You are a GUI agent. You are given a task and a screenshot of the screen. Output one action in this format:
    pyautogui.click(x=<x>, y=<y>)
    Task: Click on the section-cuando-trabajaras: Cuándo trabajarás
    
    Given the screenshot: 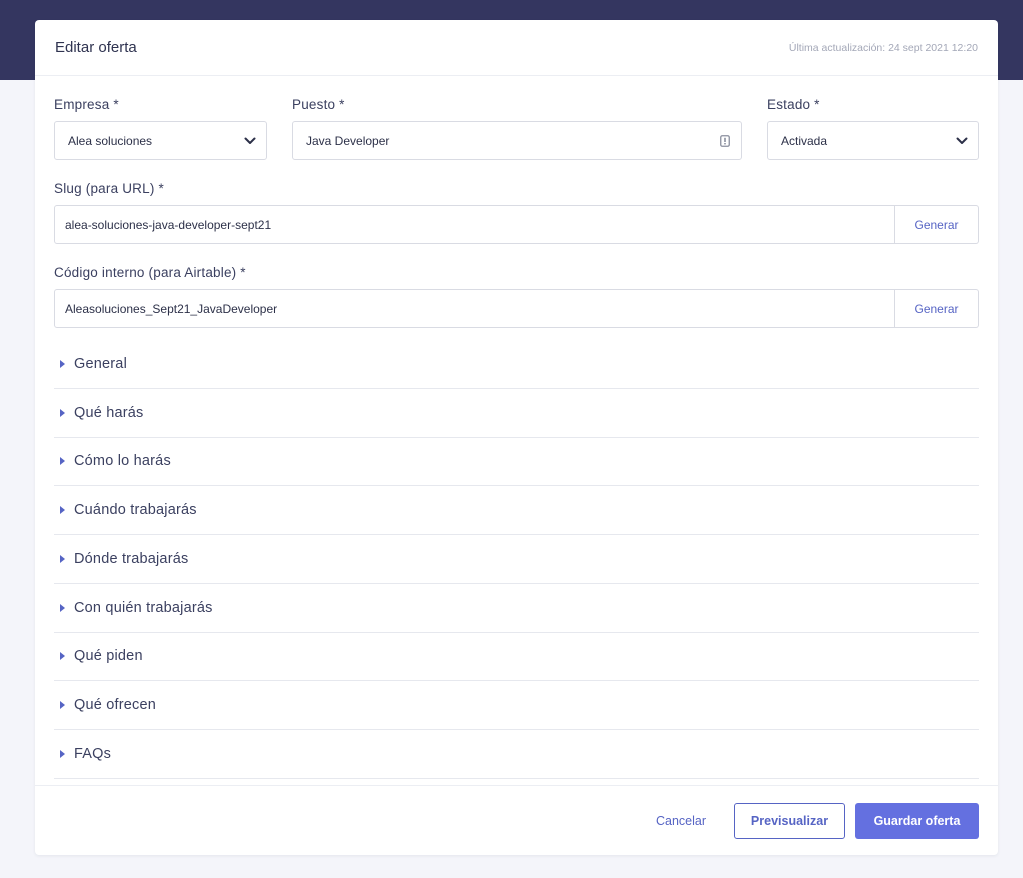 What is the action you would take?
    pyautogui.click(x=516, y=510)
    